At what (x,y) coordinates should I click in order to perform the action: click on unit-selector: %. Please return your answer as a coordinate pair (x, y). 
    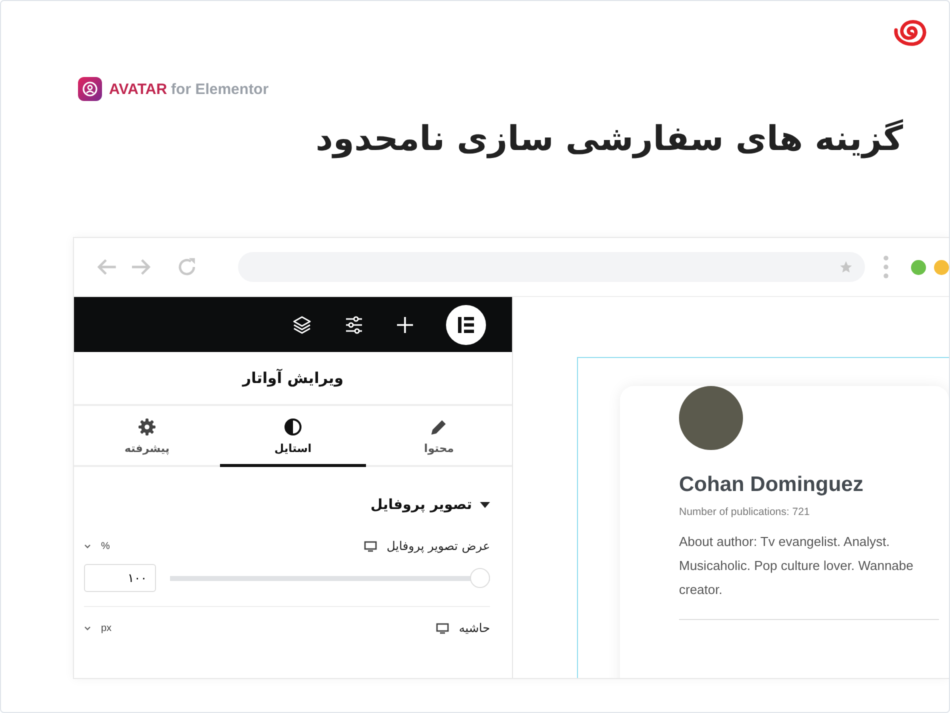
    Looking at the image, I should click on (105, 546).